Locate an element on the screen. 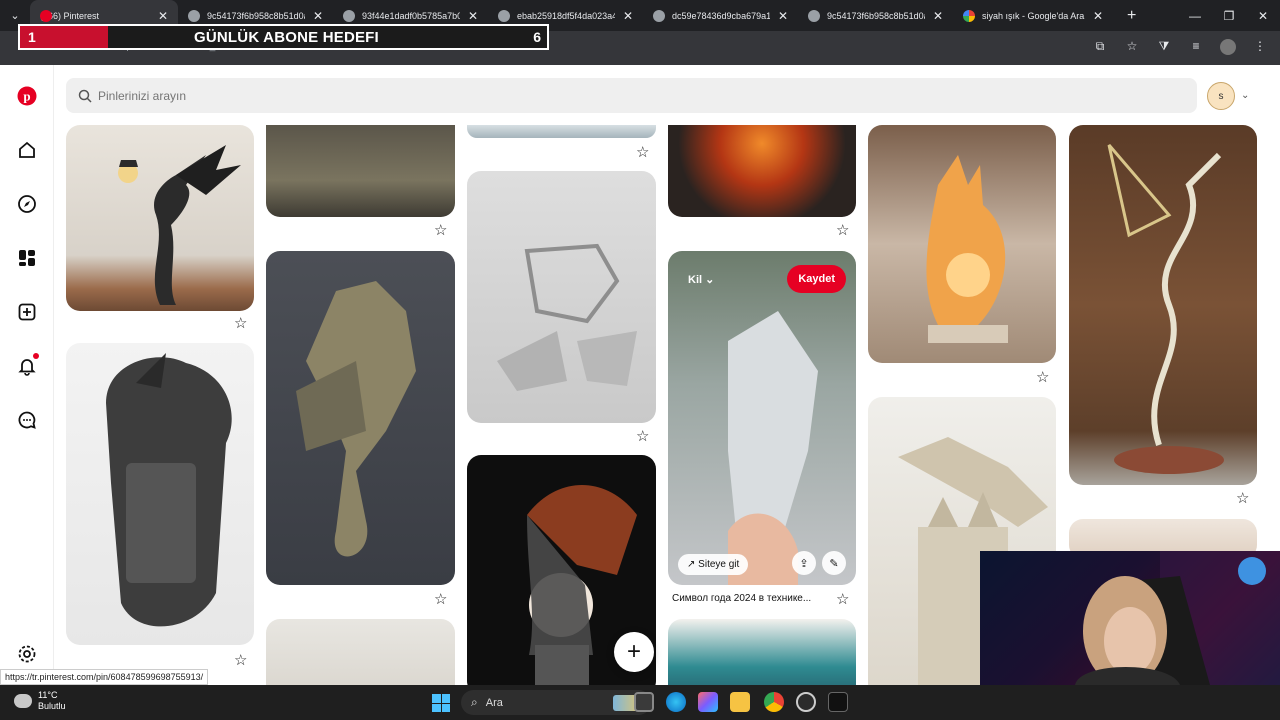 The width and height of the screenshot is (1280, 720). tab-5: dc59e78436d9cba679a15 ✕ is located at coordinates (720, 15).